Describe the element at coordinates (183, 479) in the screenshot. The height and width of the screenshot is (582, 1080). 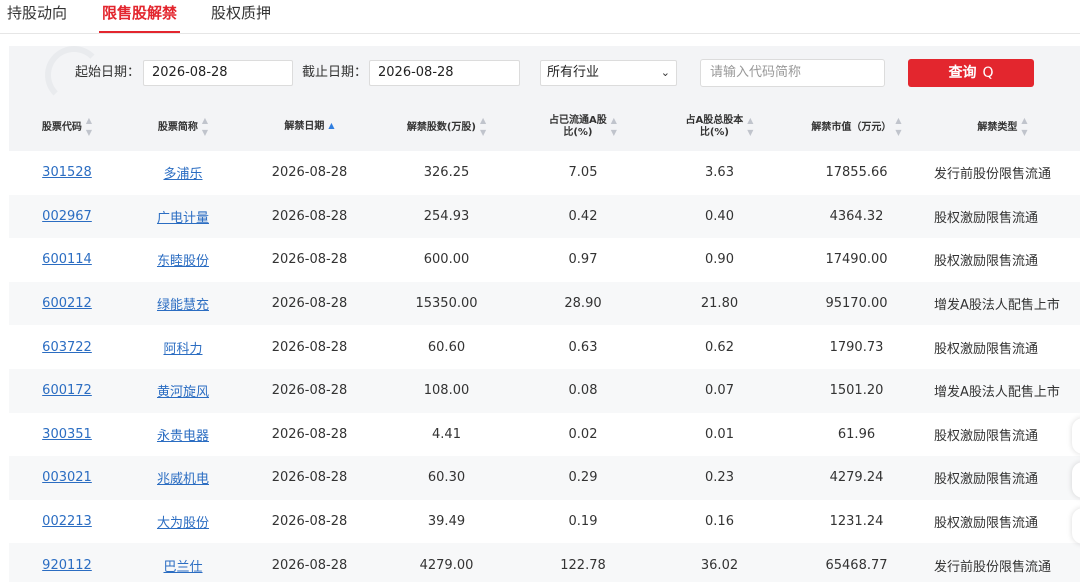
I see `stock-name-link: 兆威机电` at that location.